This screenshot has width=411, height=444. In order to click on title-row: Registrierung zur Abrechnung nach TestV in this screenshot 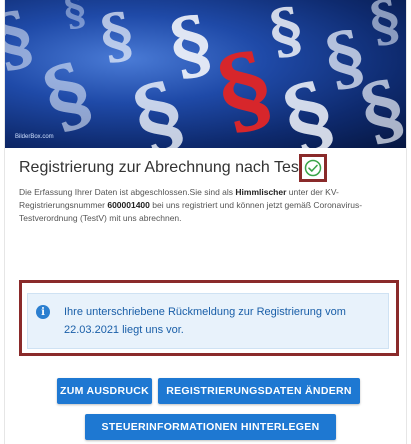, I will do `click(166, 168)`.